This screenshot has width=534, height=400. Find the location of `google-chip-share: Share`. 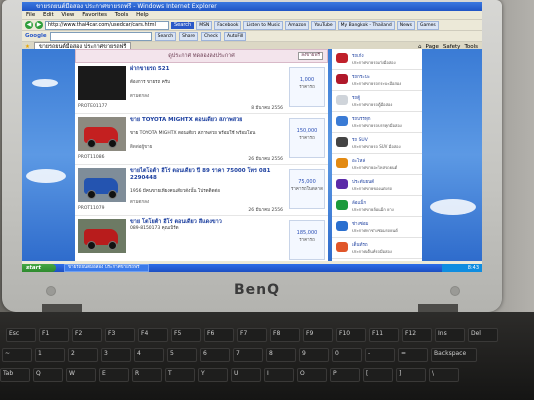

google-chip-share: Share is located at coordinates (189, 36).